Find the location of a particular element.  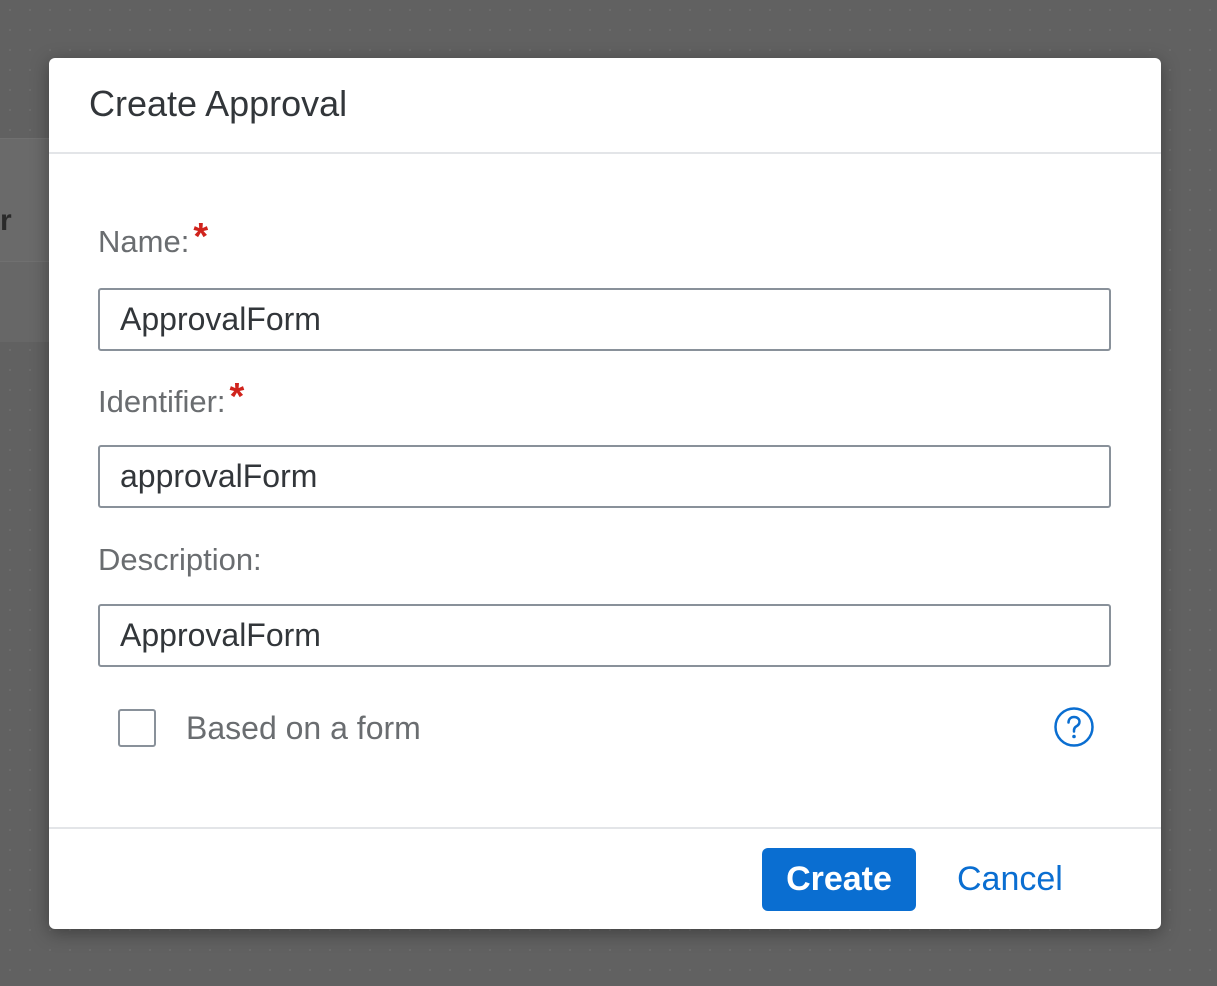

dialog-title: Create Approval is located at coordinates (218, 103).